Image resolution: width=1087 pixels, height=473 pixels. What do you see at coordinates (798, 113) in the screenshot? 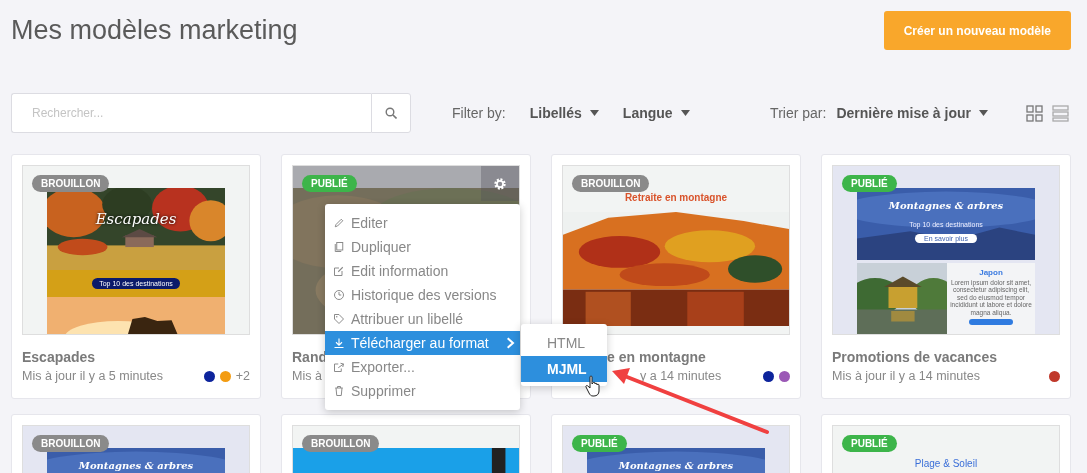
I see `sort-label: Trier par:` at bounding box center [798, 113].